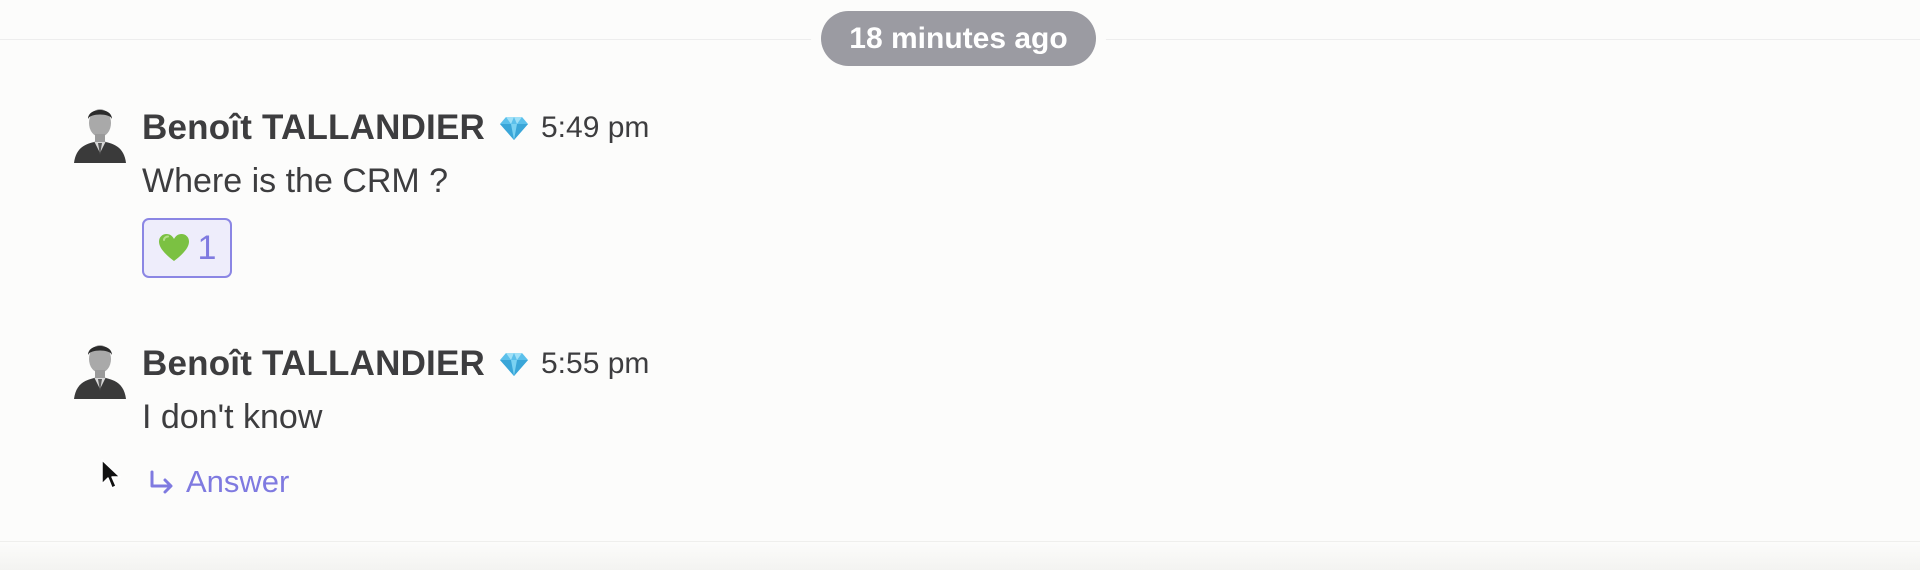  Describe the element at coordinates (958, 38) in the screenshot. I see `time-divider-label: 18 minutes ago` at that location.